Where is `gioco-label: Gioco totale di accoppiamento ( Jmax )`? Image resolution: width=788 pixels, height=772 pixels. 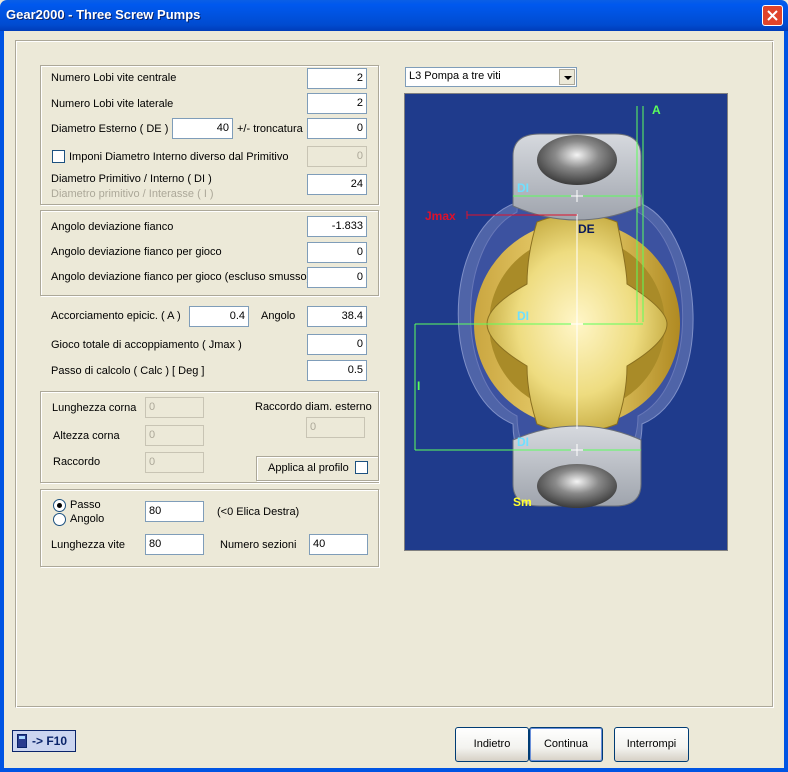 gioco-label: Gioco totale di accoppiamento ( Jmax ) is located at coordinates (146, 345).